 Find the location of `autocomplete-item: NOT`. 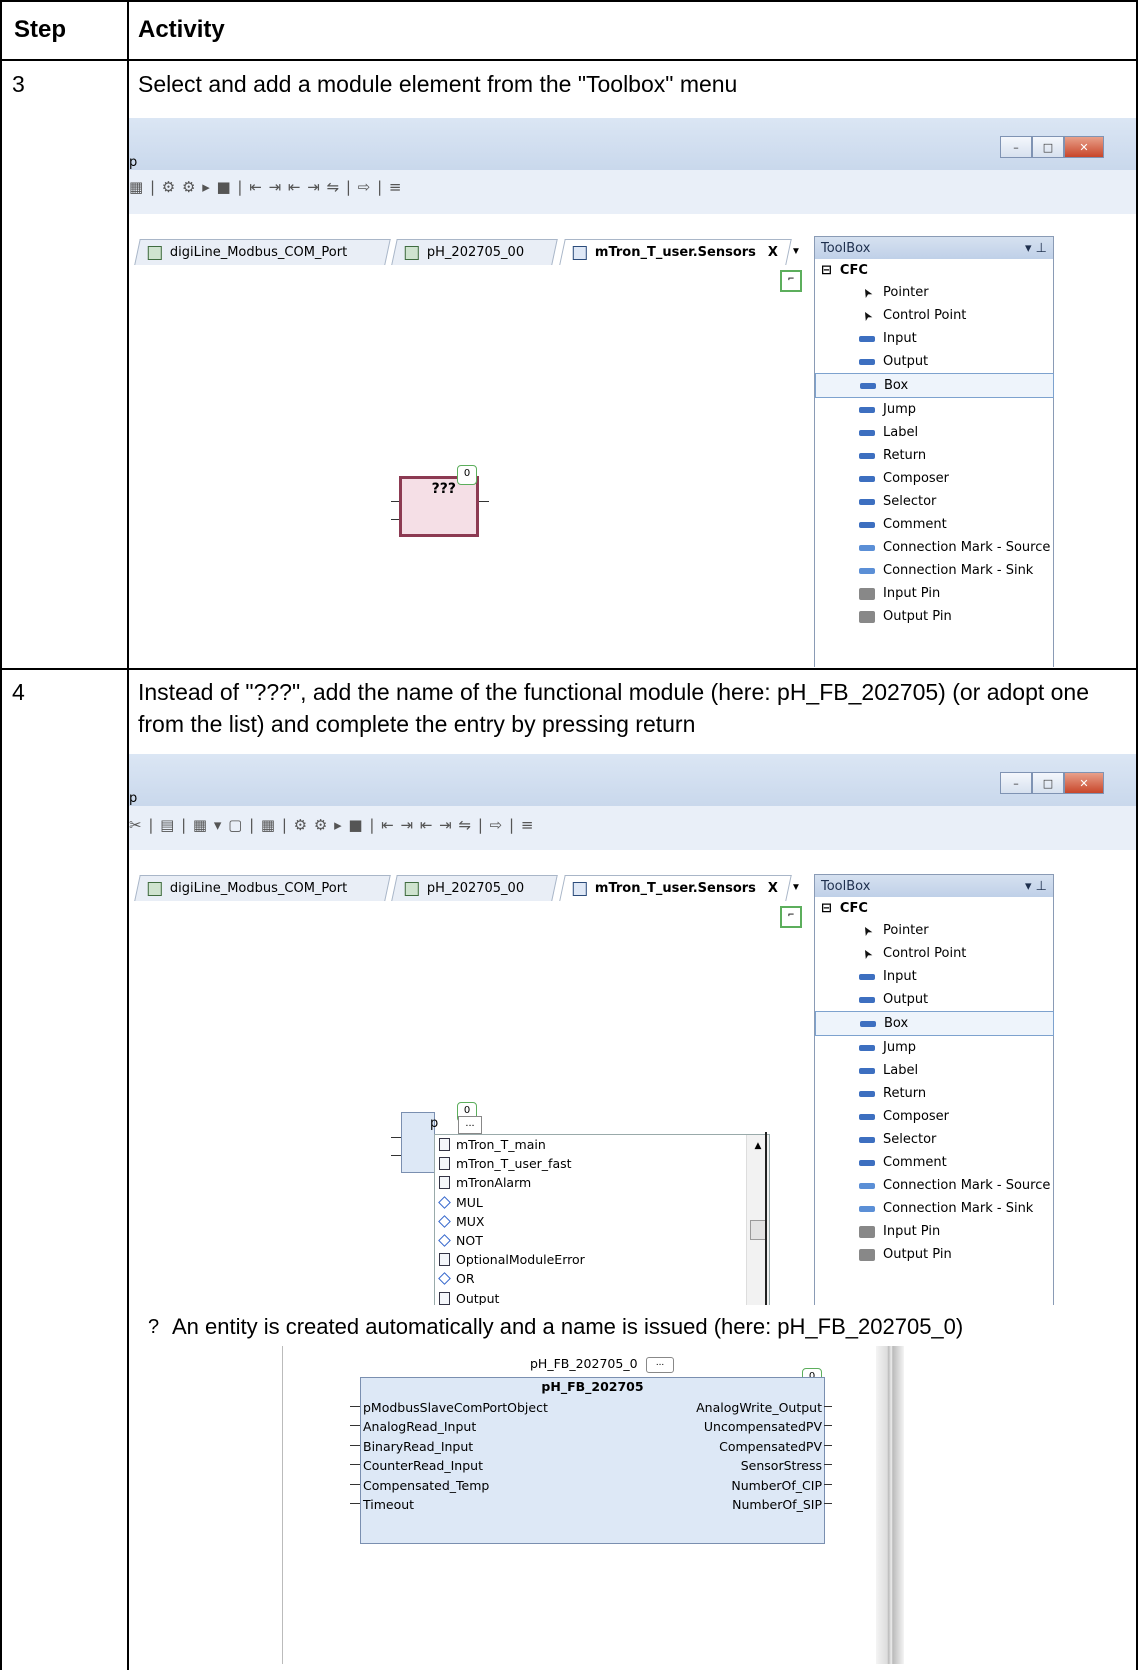

autocomplete-item: NOT is located at coordinates (602, 1240).